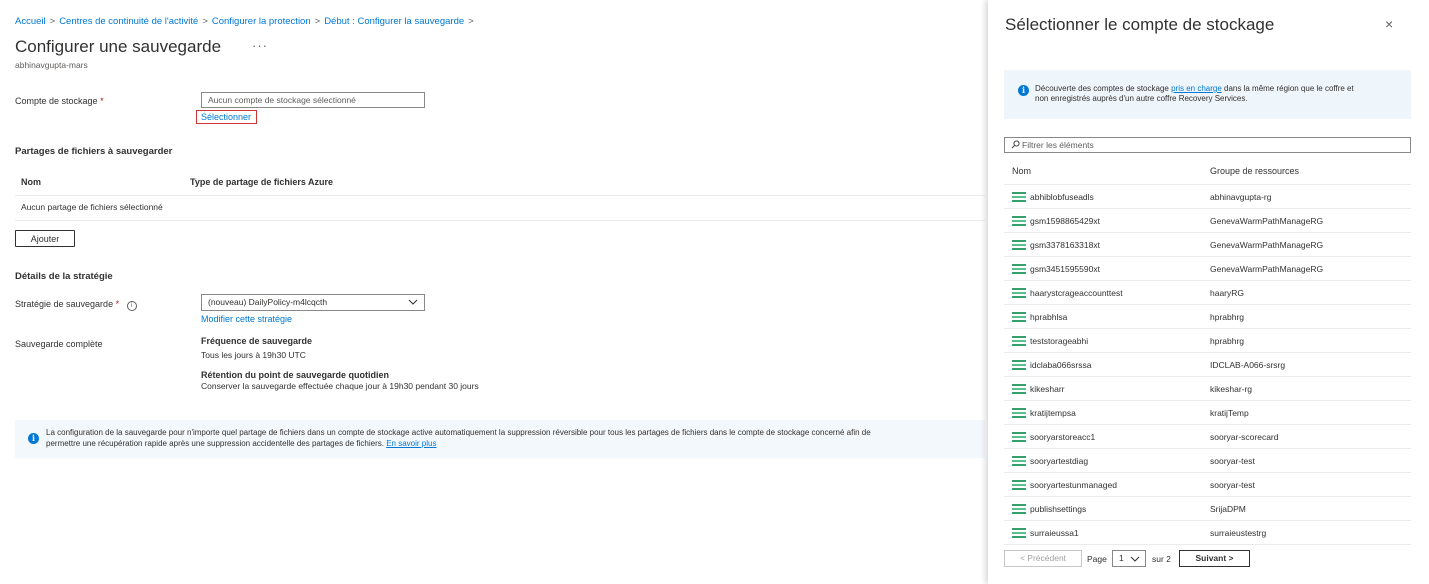 This screenshot has width=1429, height=584. Describe the element at coordinates (1244, 437) in the screenshot. I see `resource-group-name: sooryar-scorecard` at that location.